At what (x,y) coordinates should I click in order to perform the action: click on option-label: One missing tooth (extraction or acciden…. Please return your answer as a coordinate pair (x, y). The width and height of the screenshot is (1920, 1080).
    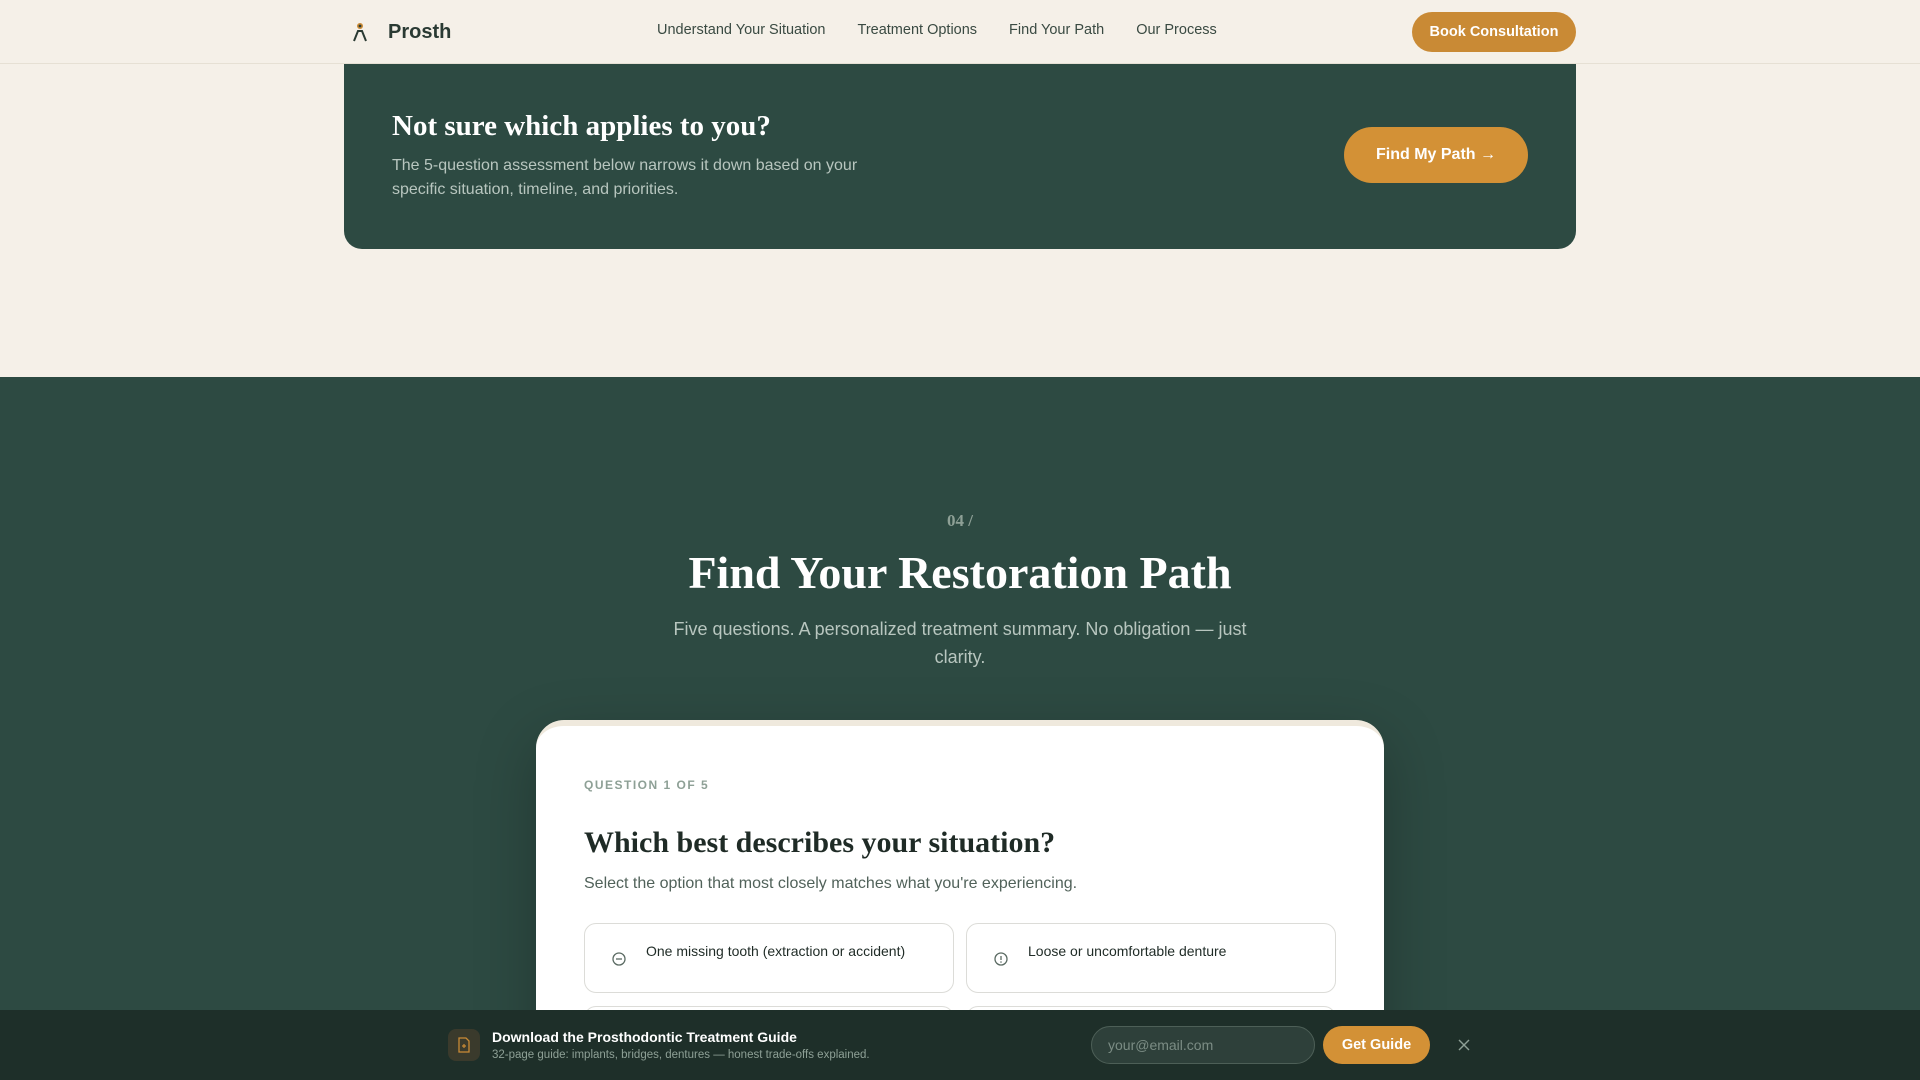
    Looking at the image, I should click on (776, 951).